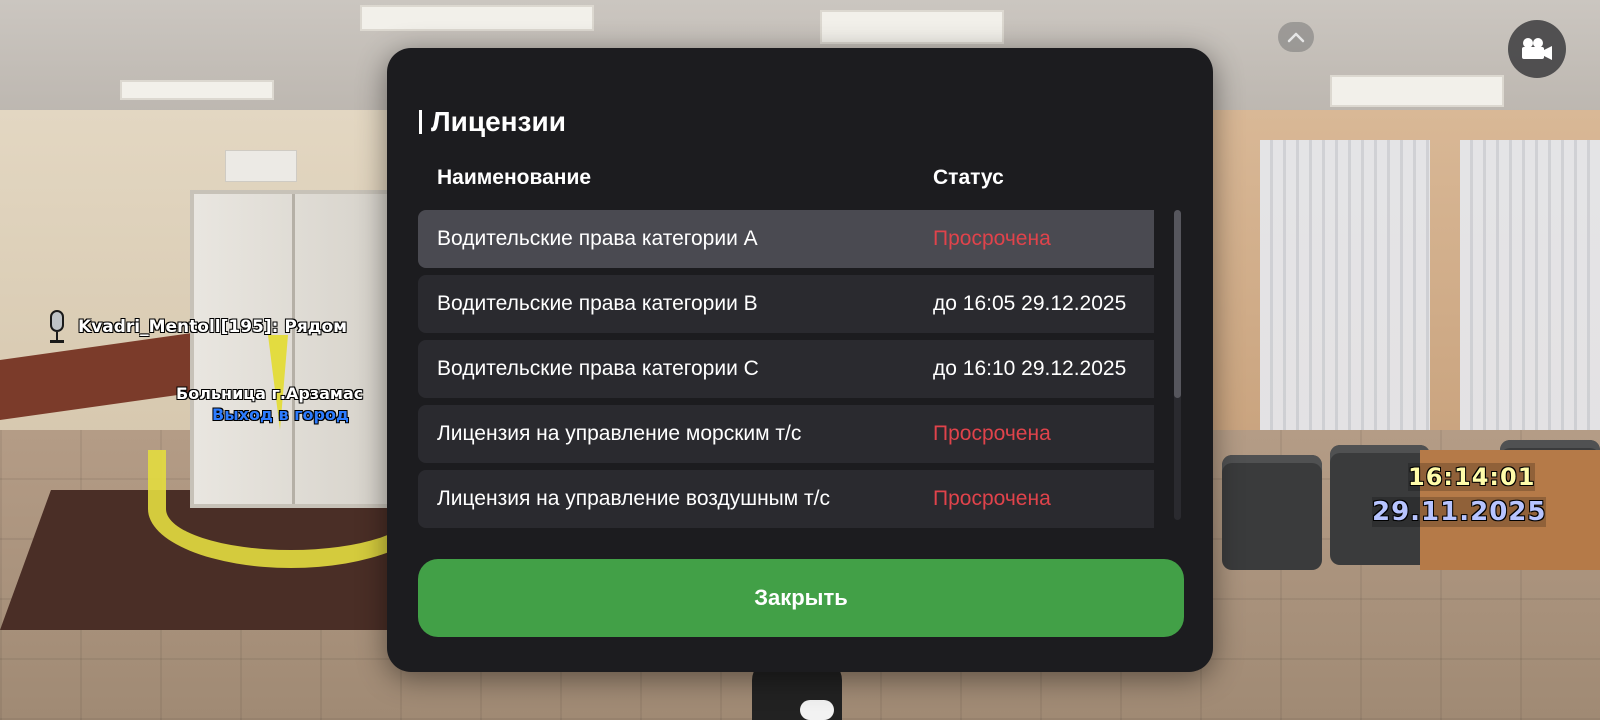 The width and height of the screenshot is (1600, 720). What do you see at coordinates (420, 122) in the screenshot?
I see `title-accent-bar` at bounding box center [420, 122].